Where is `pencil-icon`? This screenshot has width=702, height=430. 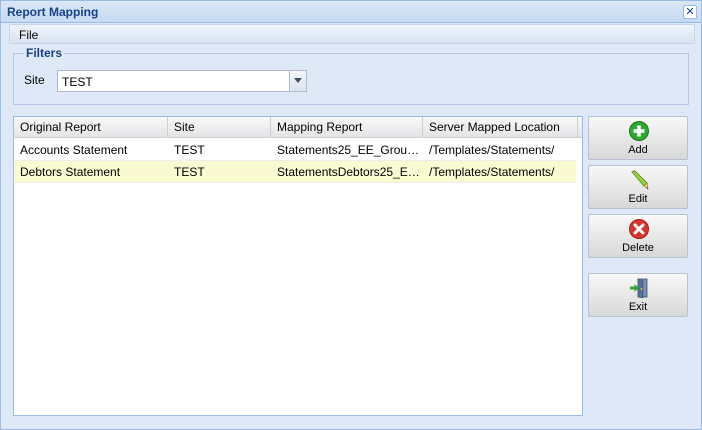
pencil-icon is located at coordinates (640, 180).